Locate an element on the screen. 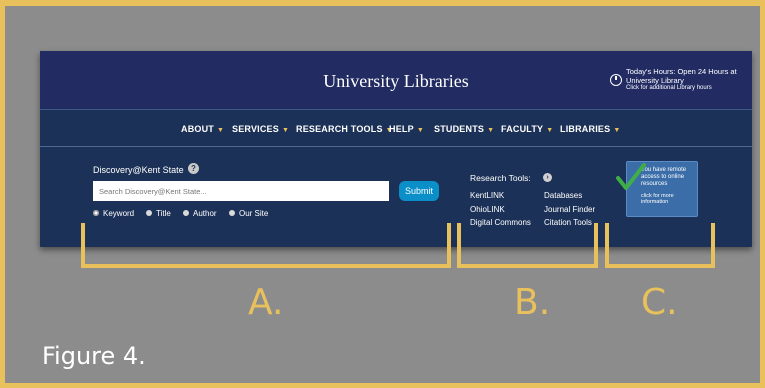  radio-author: Author is located at coordinates (200, 213).